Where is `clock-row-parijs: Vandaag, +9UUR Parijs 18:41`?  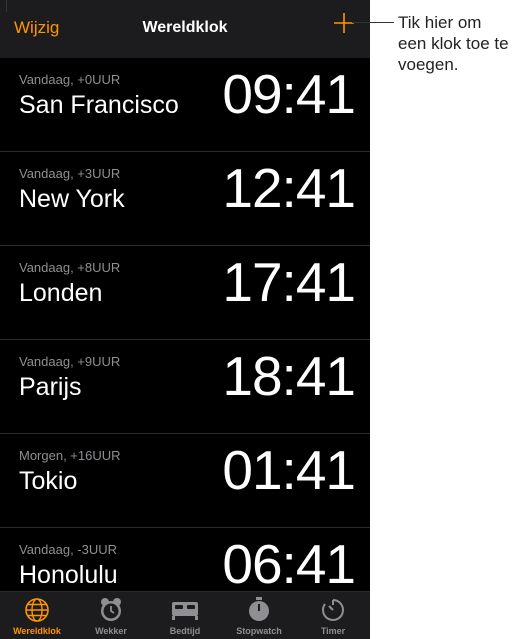
clock-row-parijs: Vandaag, +9UUR Parijs 18:41 is located at coordinates (185, 387).